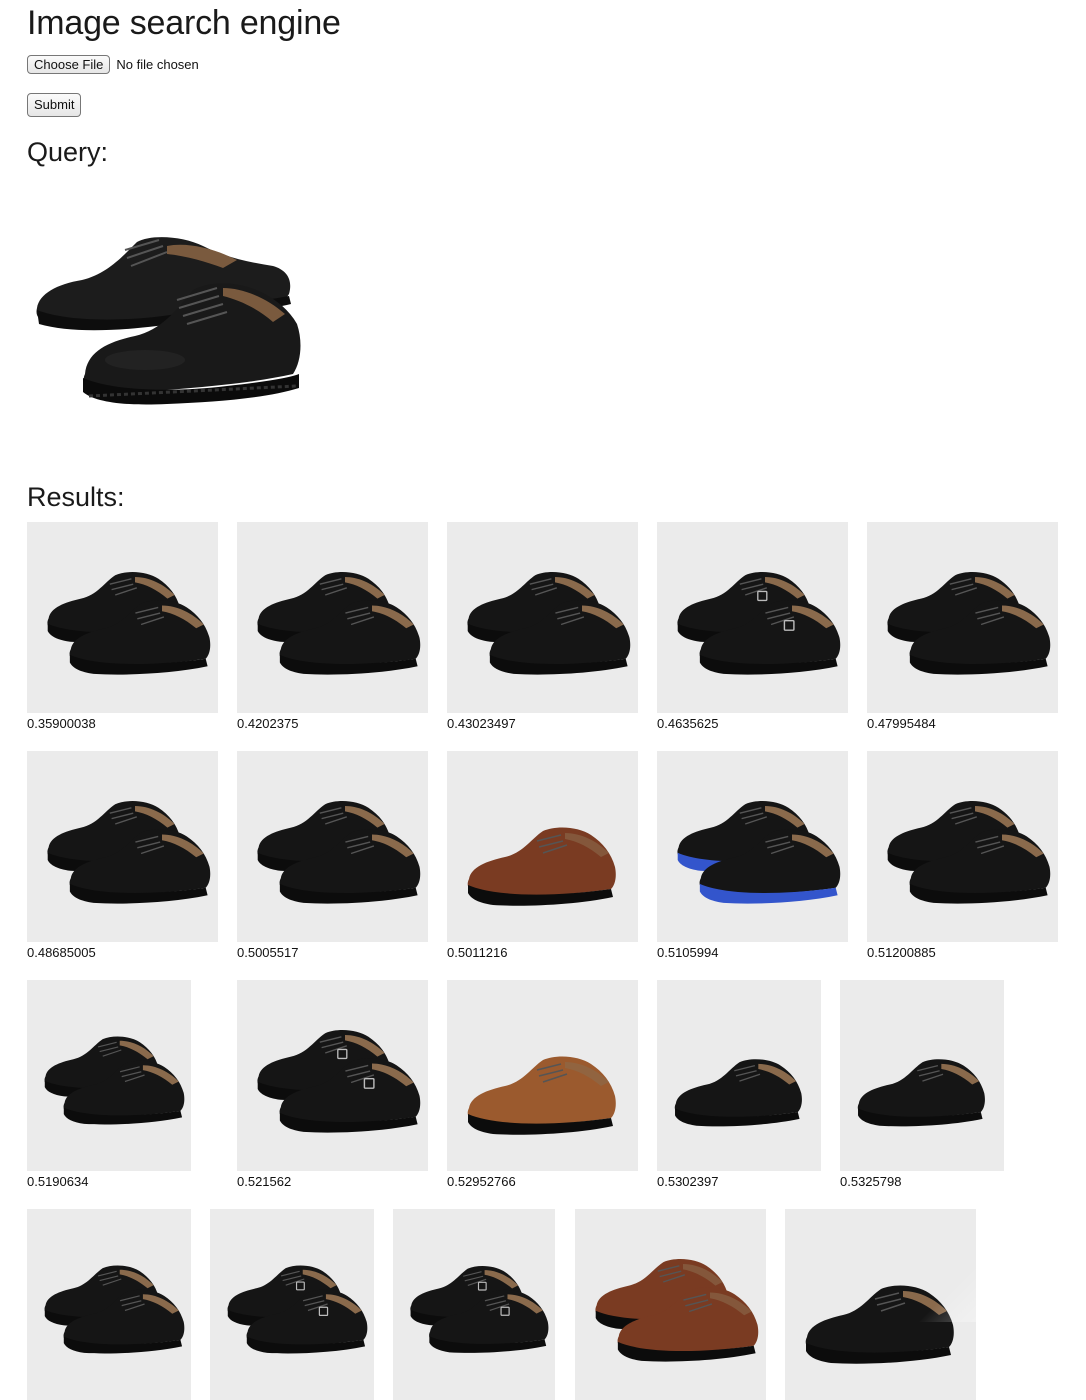  I want to click on query-image, so click(169, 321).